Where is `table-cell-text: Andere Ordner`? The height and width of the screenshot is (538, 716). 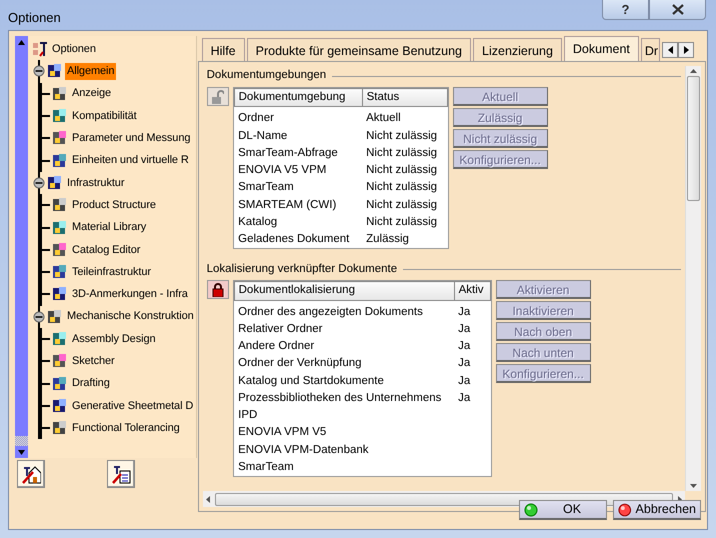 table-cell-text: Andere Ordner is located at coordinates (276, 346).